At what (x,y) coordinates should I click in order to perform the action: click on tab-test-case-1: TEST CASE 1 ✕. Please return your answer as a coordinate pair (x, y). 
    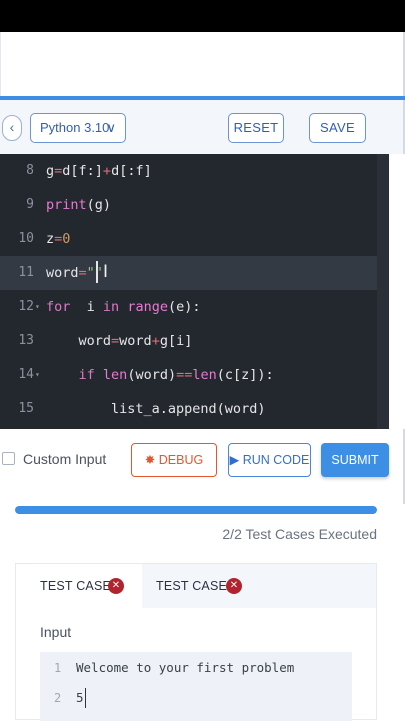
    Looking at the image, I should click on (79, 586).